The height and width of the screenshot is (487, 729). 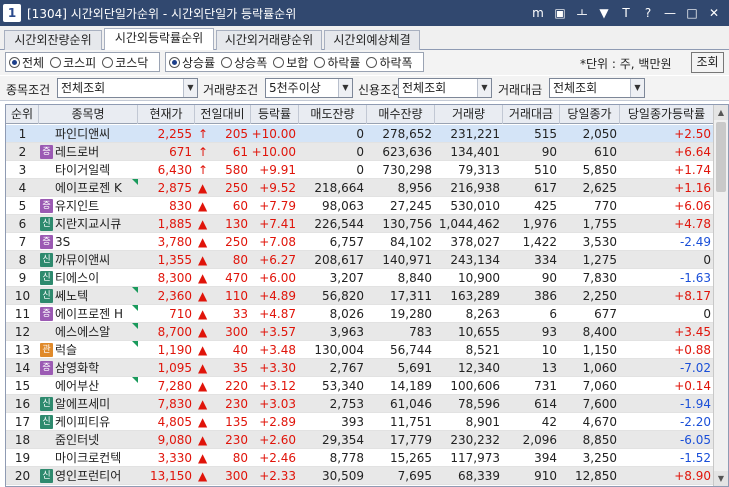 What do you see at coordinates (389, 62) in the screenshot?
I see `radio-fall-amount: 하락폭` at bounding box center [389, 62].